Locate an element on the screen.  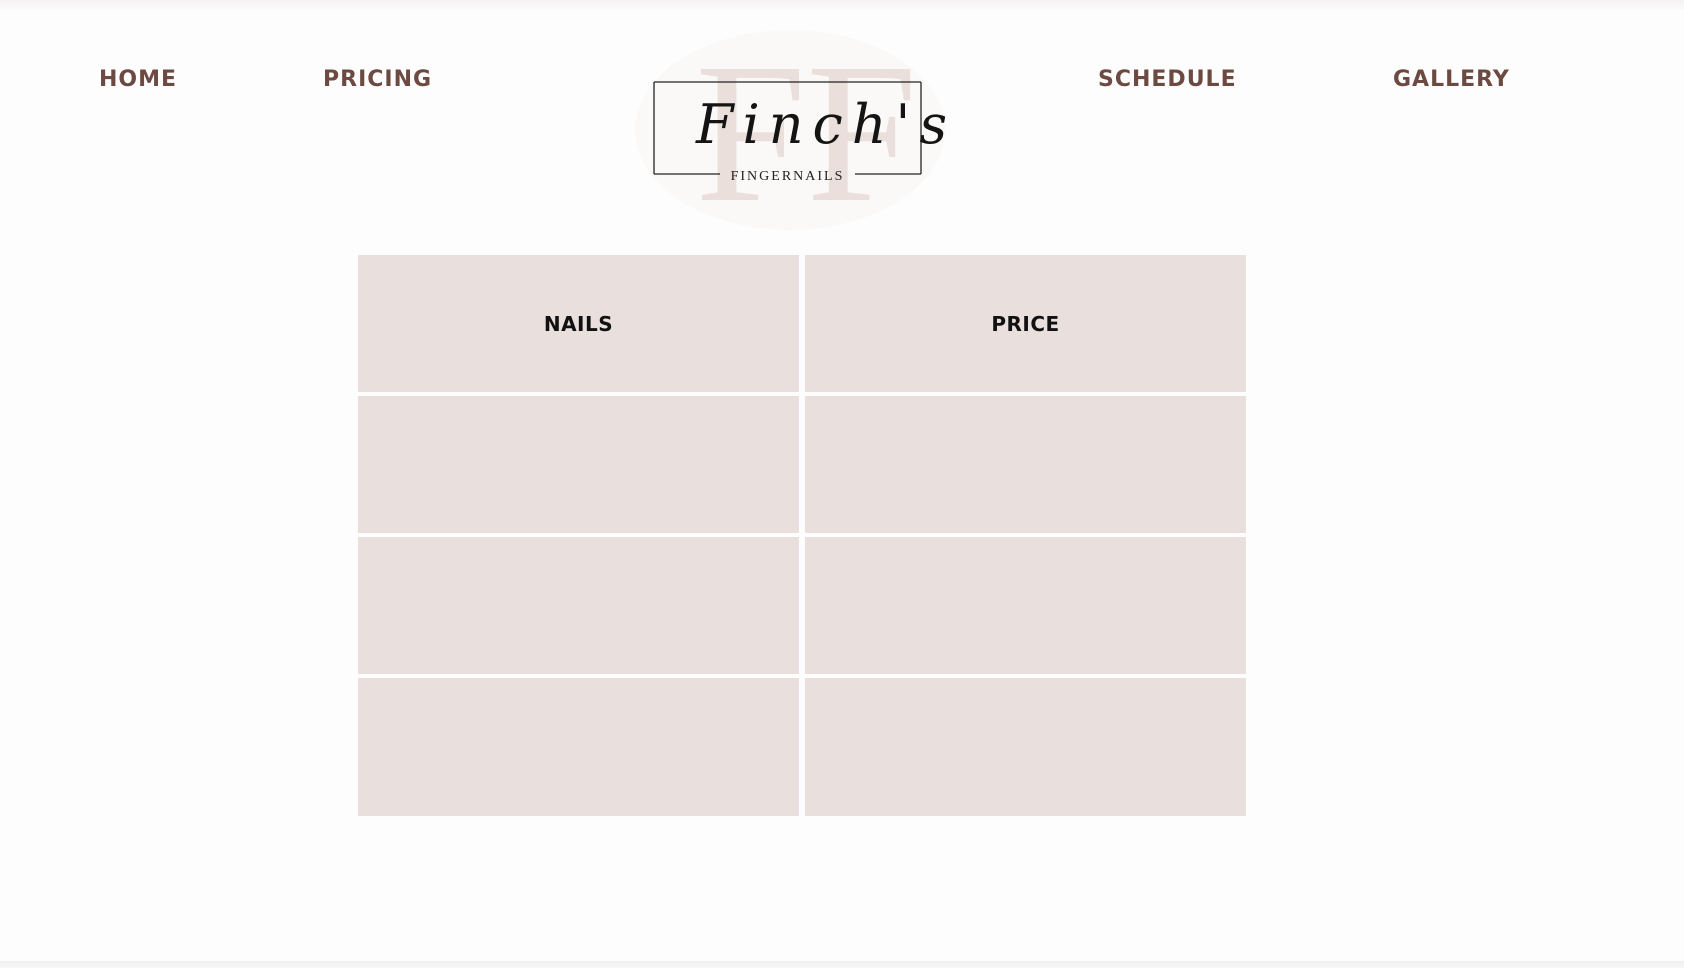
table-header-price: PRICE is located at coordinates (1025, 323).